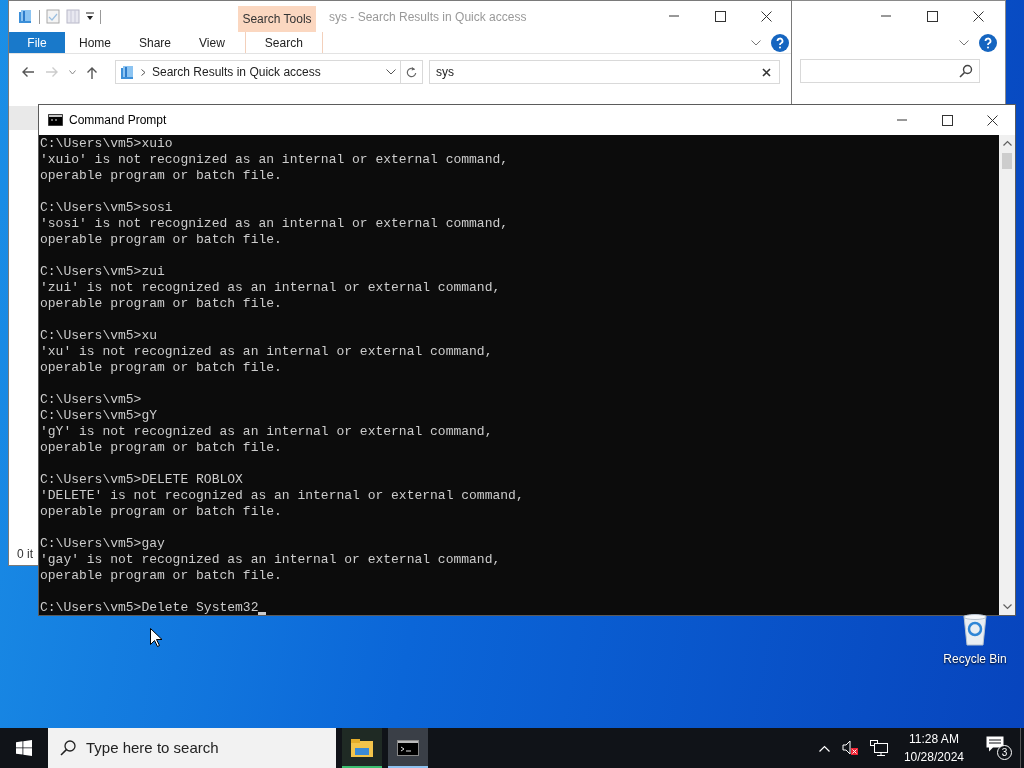  I want to click on scroll-thumb, so click(1007, 161).